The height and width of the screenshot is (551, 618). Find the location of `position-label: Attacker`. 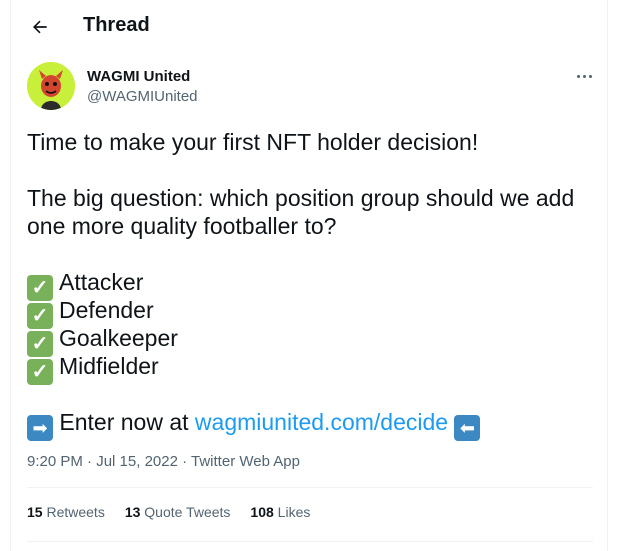

position-label: Attacker is located at coordinates (101, 282).